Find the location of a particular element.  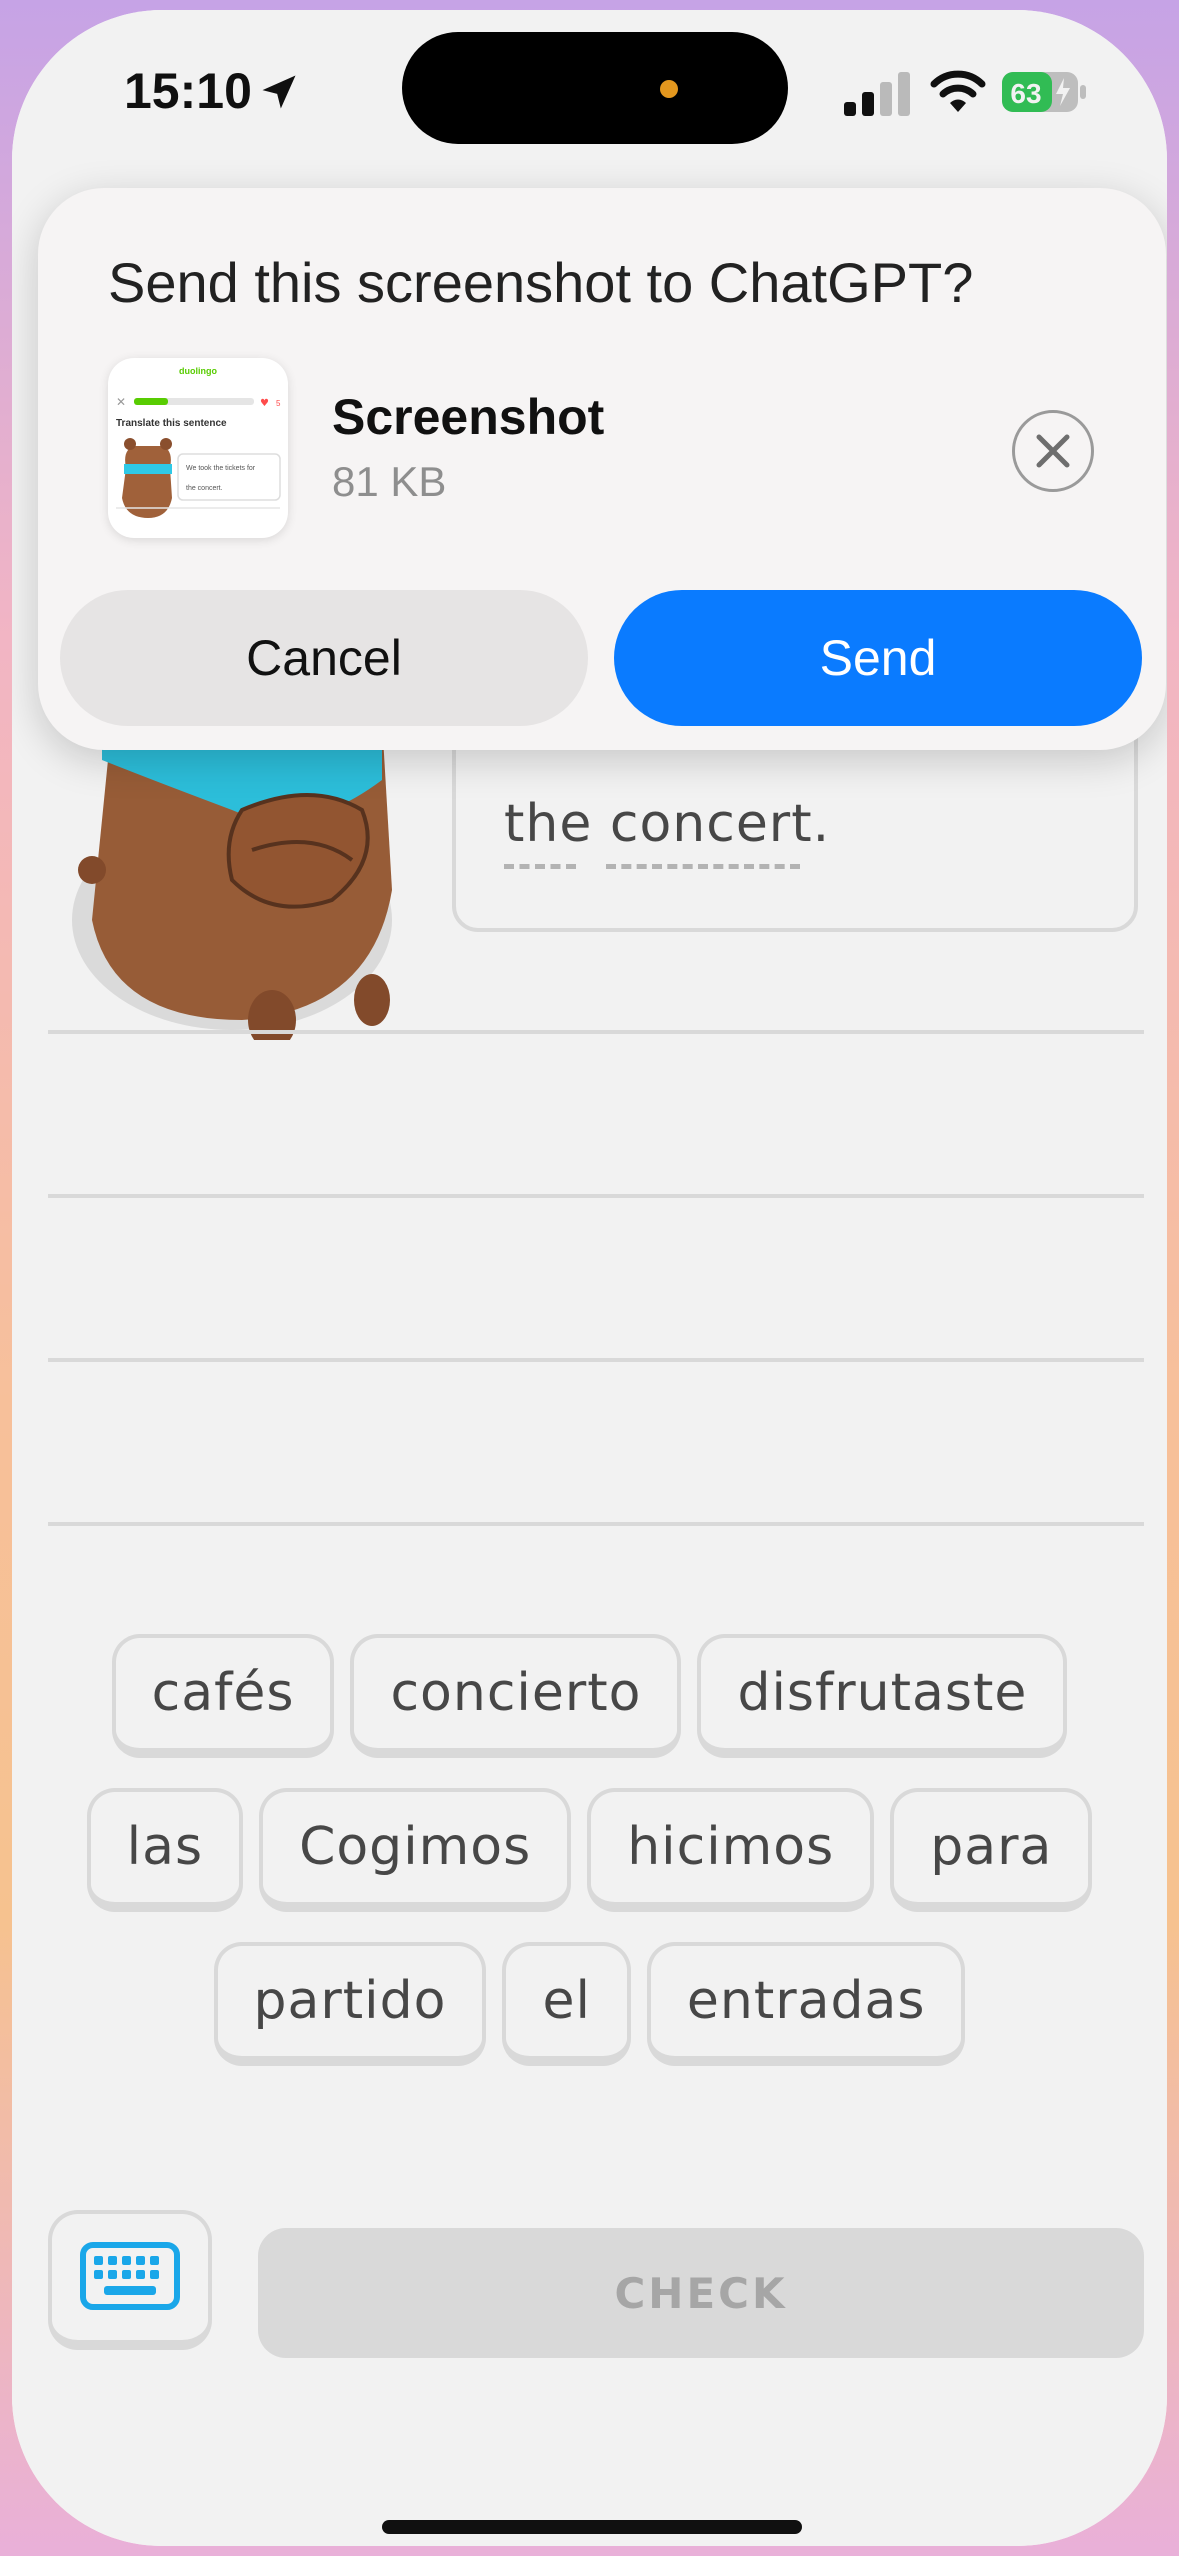

battery-level-text: 63 is located at coordinates (1025, 93).